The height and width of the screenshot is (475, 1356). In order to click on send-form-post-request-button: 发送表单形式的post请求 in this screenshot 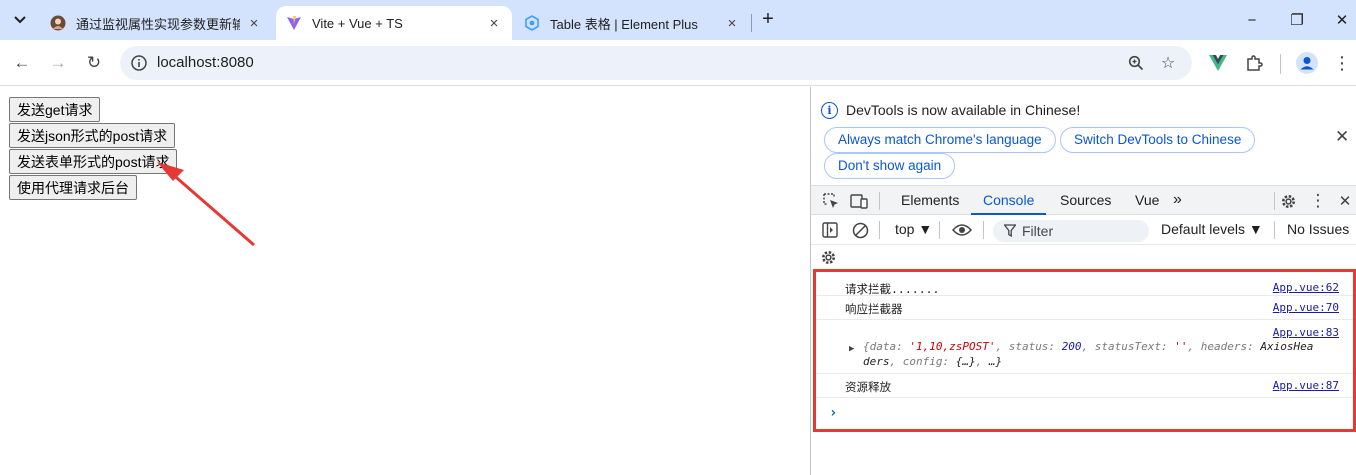, I will do `click(93, 161)`.